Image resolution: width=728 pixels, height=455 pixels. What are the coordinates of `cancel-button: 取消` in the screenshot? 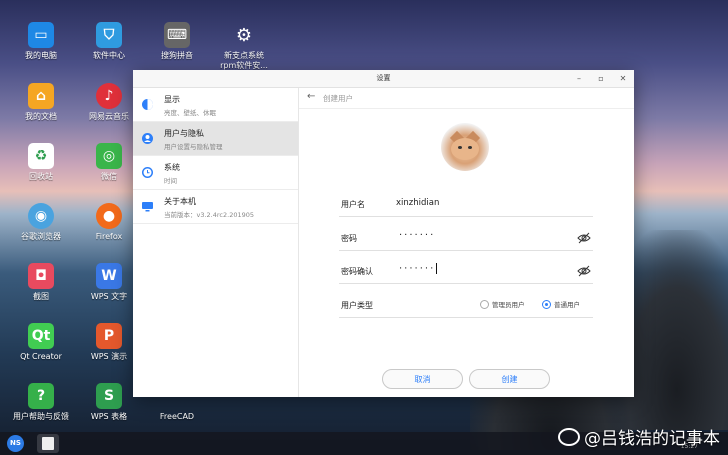 It's located at (422, 379).